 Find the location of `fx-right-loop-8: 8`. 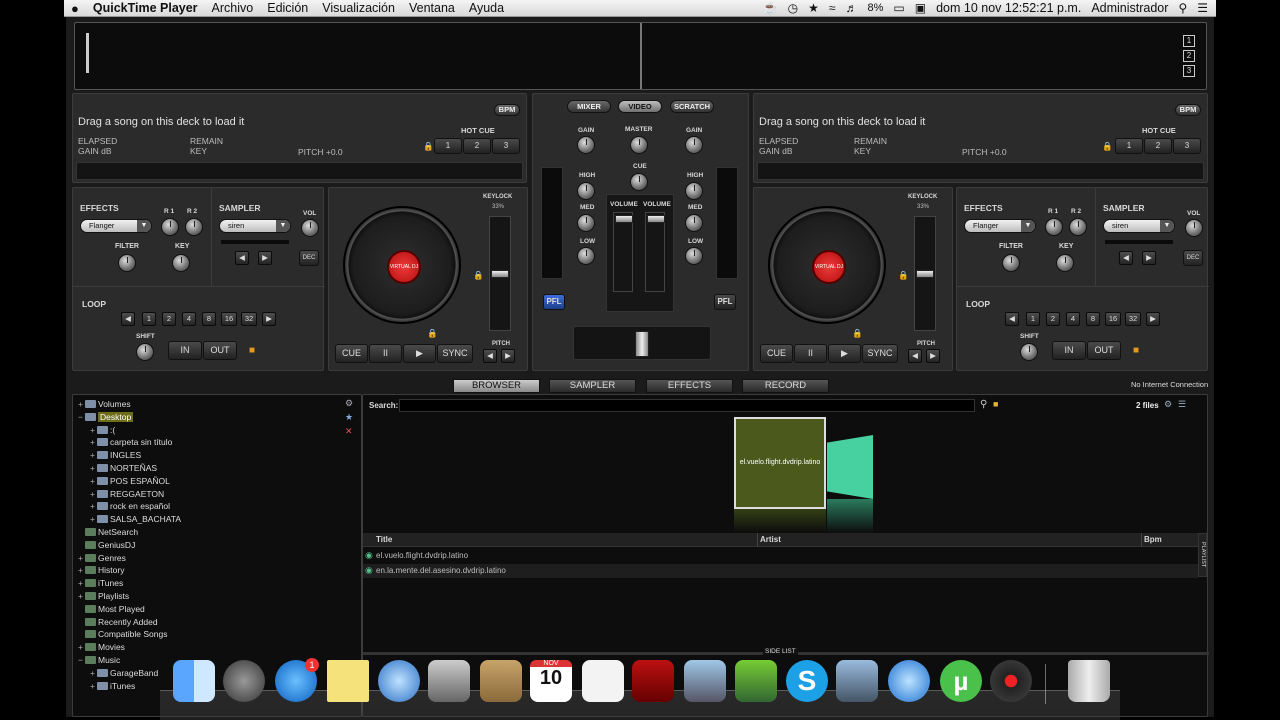

fx-right-loop-8: 8 is located at coordinates (1093, 319).